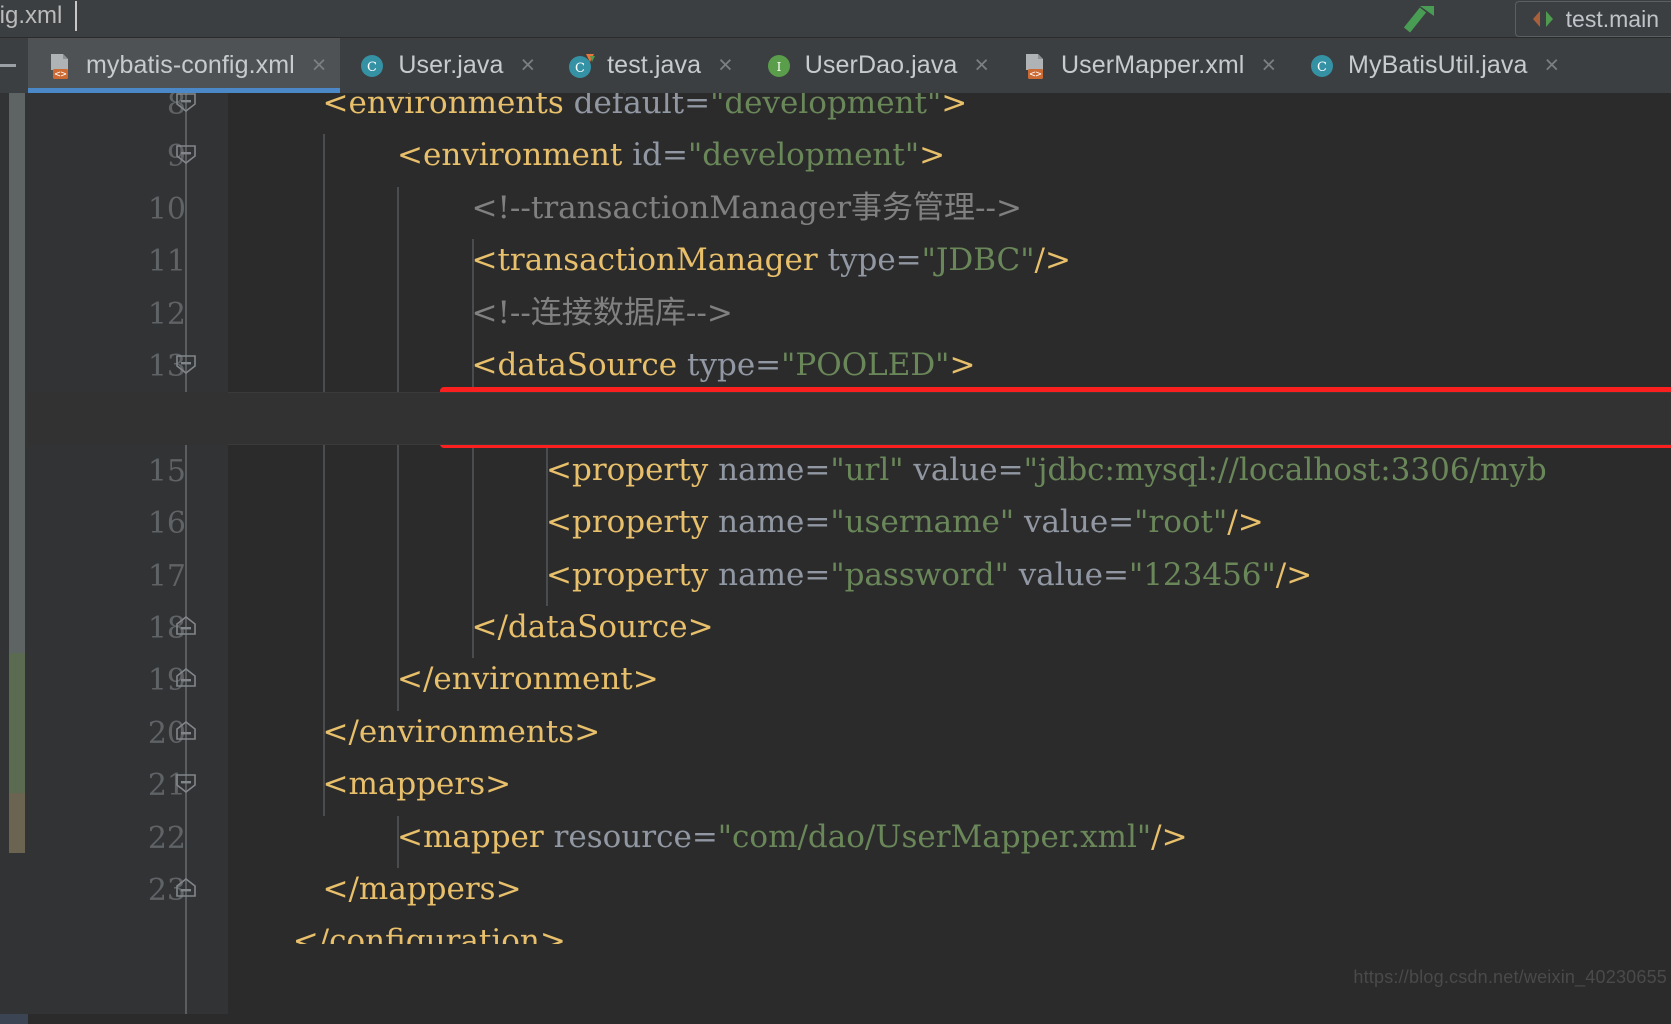 The width and height of the screenshot is (1671, 1024). I want to click on line-number: 8, so click(176, 107).